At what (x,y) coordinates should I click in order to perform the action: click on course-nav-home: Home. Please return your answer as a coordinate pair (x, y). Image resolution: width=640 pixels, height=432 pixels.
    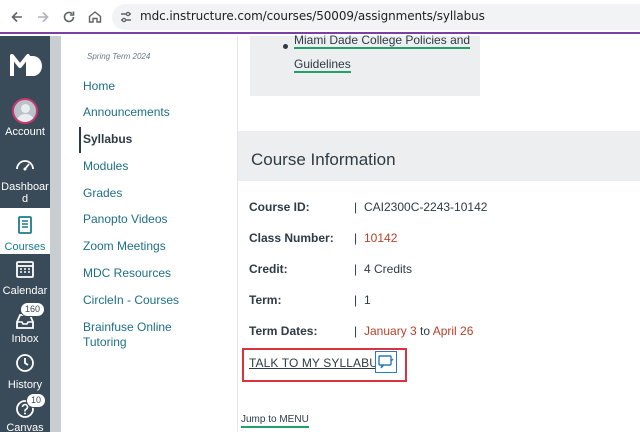
    Looking at the image, I should click on (99, 86).